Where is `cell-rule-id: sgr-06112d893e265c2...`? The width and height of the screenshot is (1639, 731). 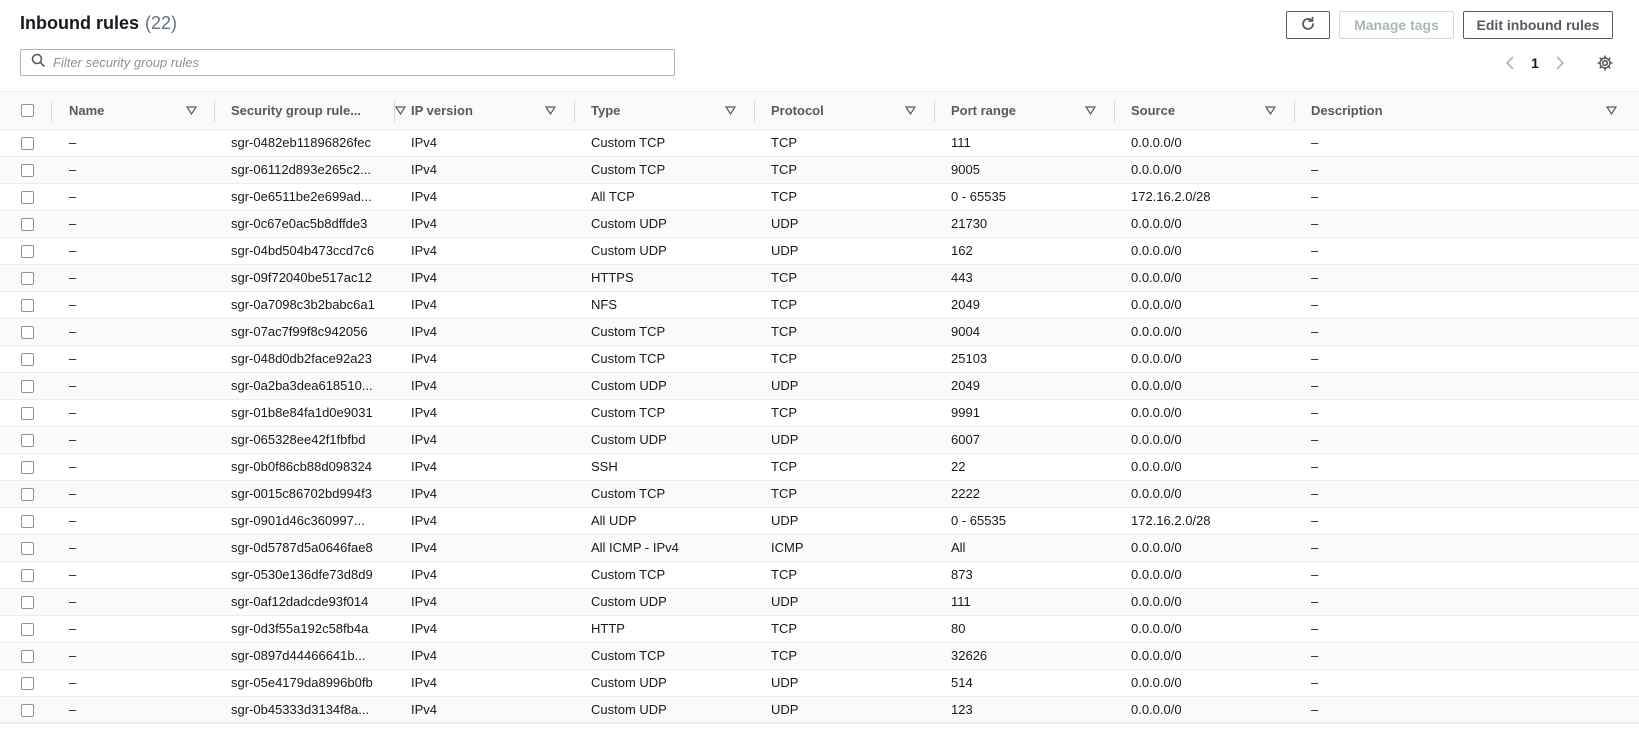
cell-rule-id: sgr-06112d893e265c2... is located at coordinates (301, 169).